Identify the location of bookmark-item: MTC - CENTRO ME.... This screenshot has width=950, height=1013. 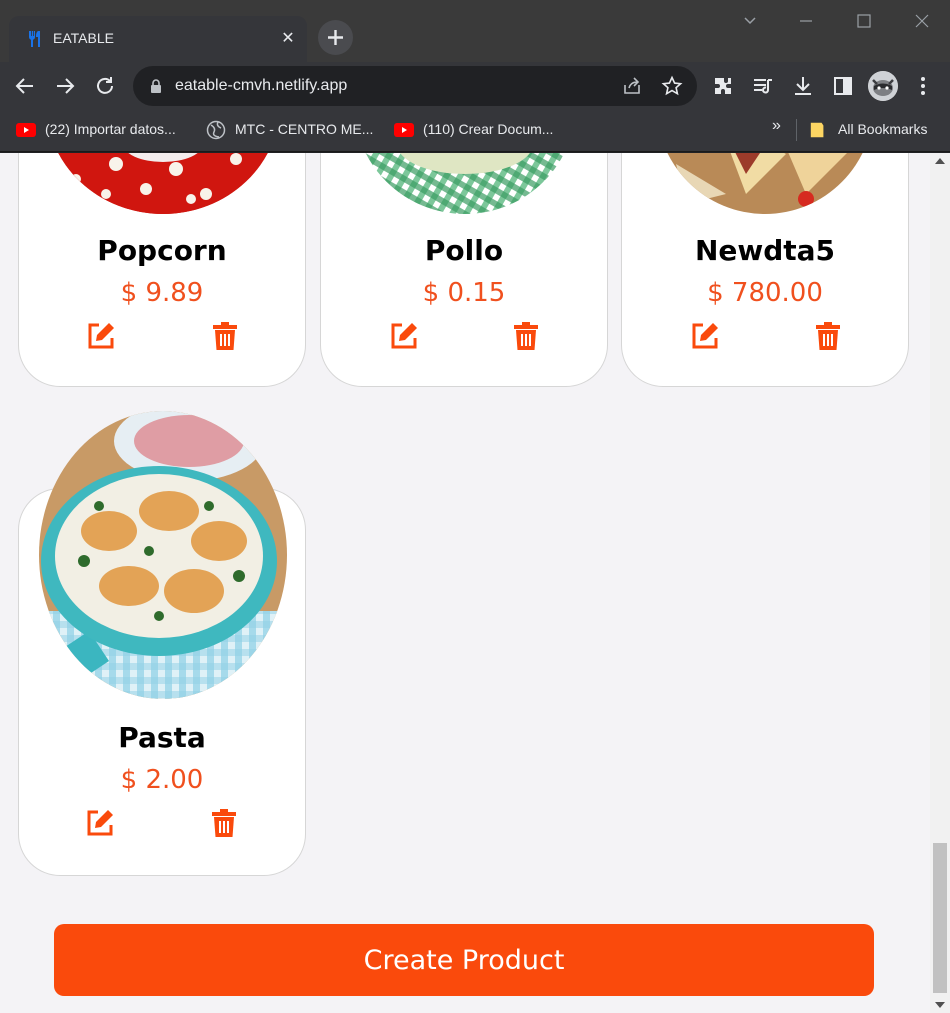
(296, 131).